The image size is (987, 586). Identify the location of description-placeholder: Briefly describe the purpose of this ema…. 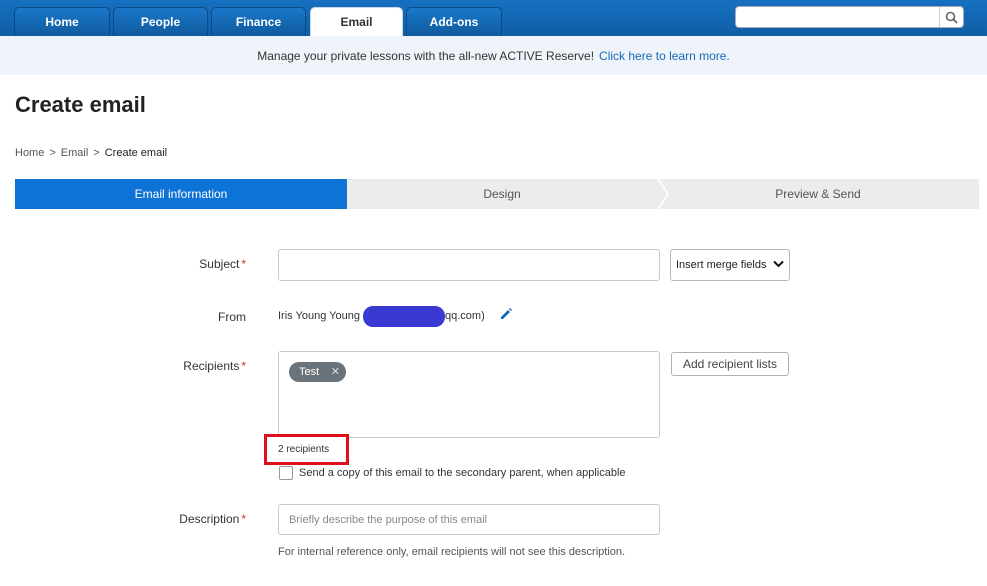
(388, 519).